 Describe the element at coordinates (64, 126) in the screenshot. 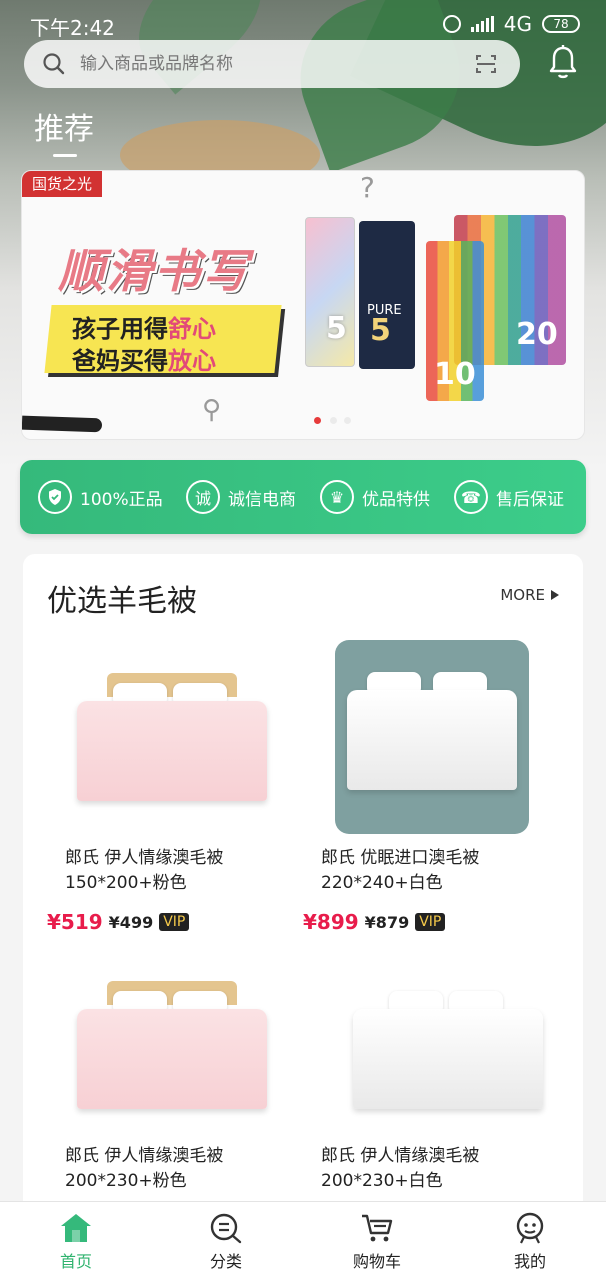

I see `tab-recommend: 推荐` at that location.